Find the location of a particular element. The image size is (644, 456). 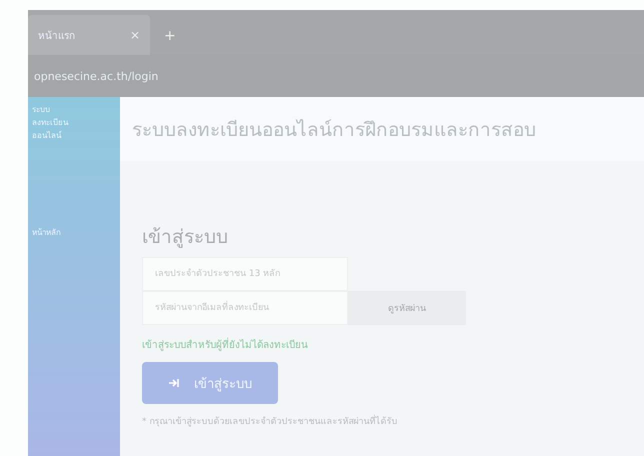

login-heading: เข้าสู่ระบบ is located at coordinates (185, 237).